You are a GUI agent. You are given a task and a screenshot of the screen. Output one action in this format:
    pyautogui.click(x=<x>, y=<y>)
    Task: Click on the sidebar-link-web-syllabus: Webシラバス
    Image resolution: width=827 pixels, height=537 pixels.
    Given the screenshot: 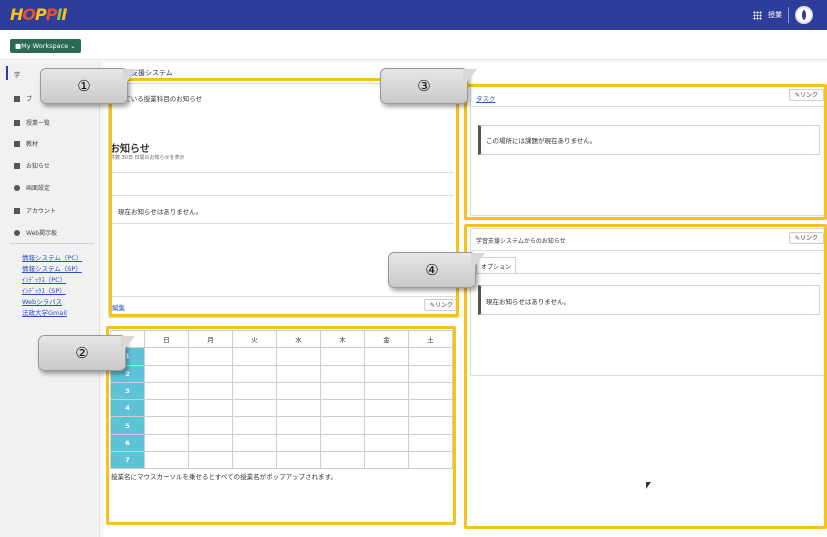 What is the action you would take?
    pyautogui.click(x=42, y=301)
    